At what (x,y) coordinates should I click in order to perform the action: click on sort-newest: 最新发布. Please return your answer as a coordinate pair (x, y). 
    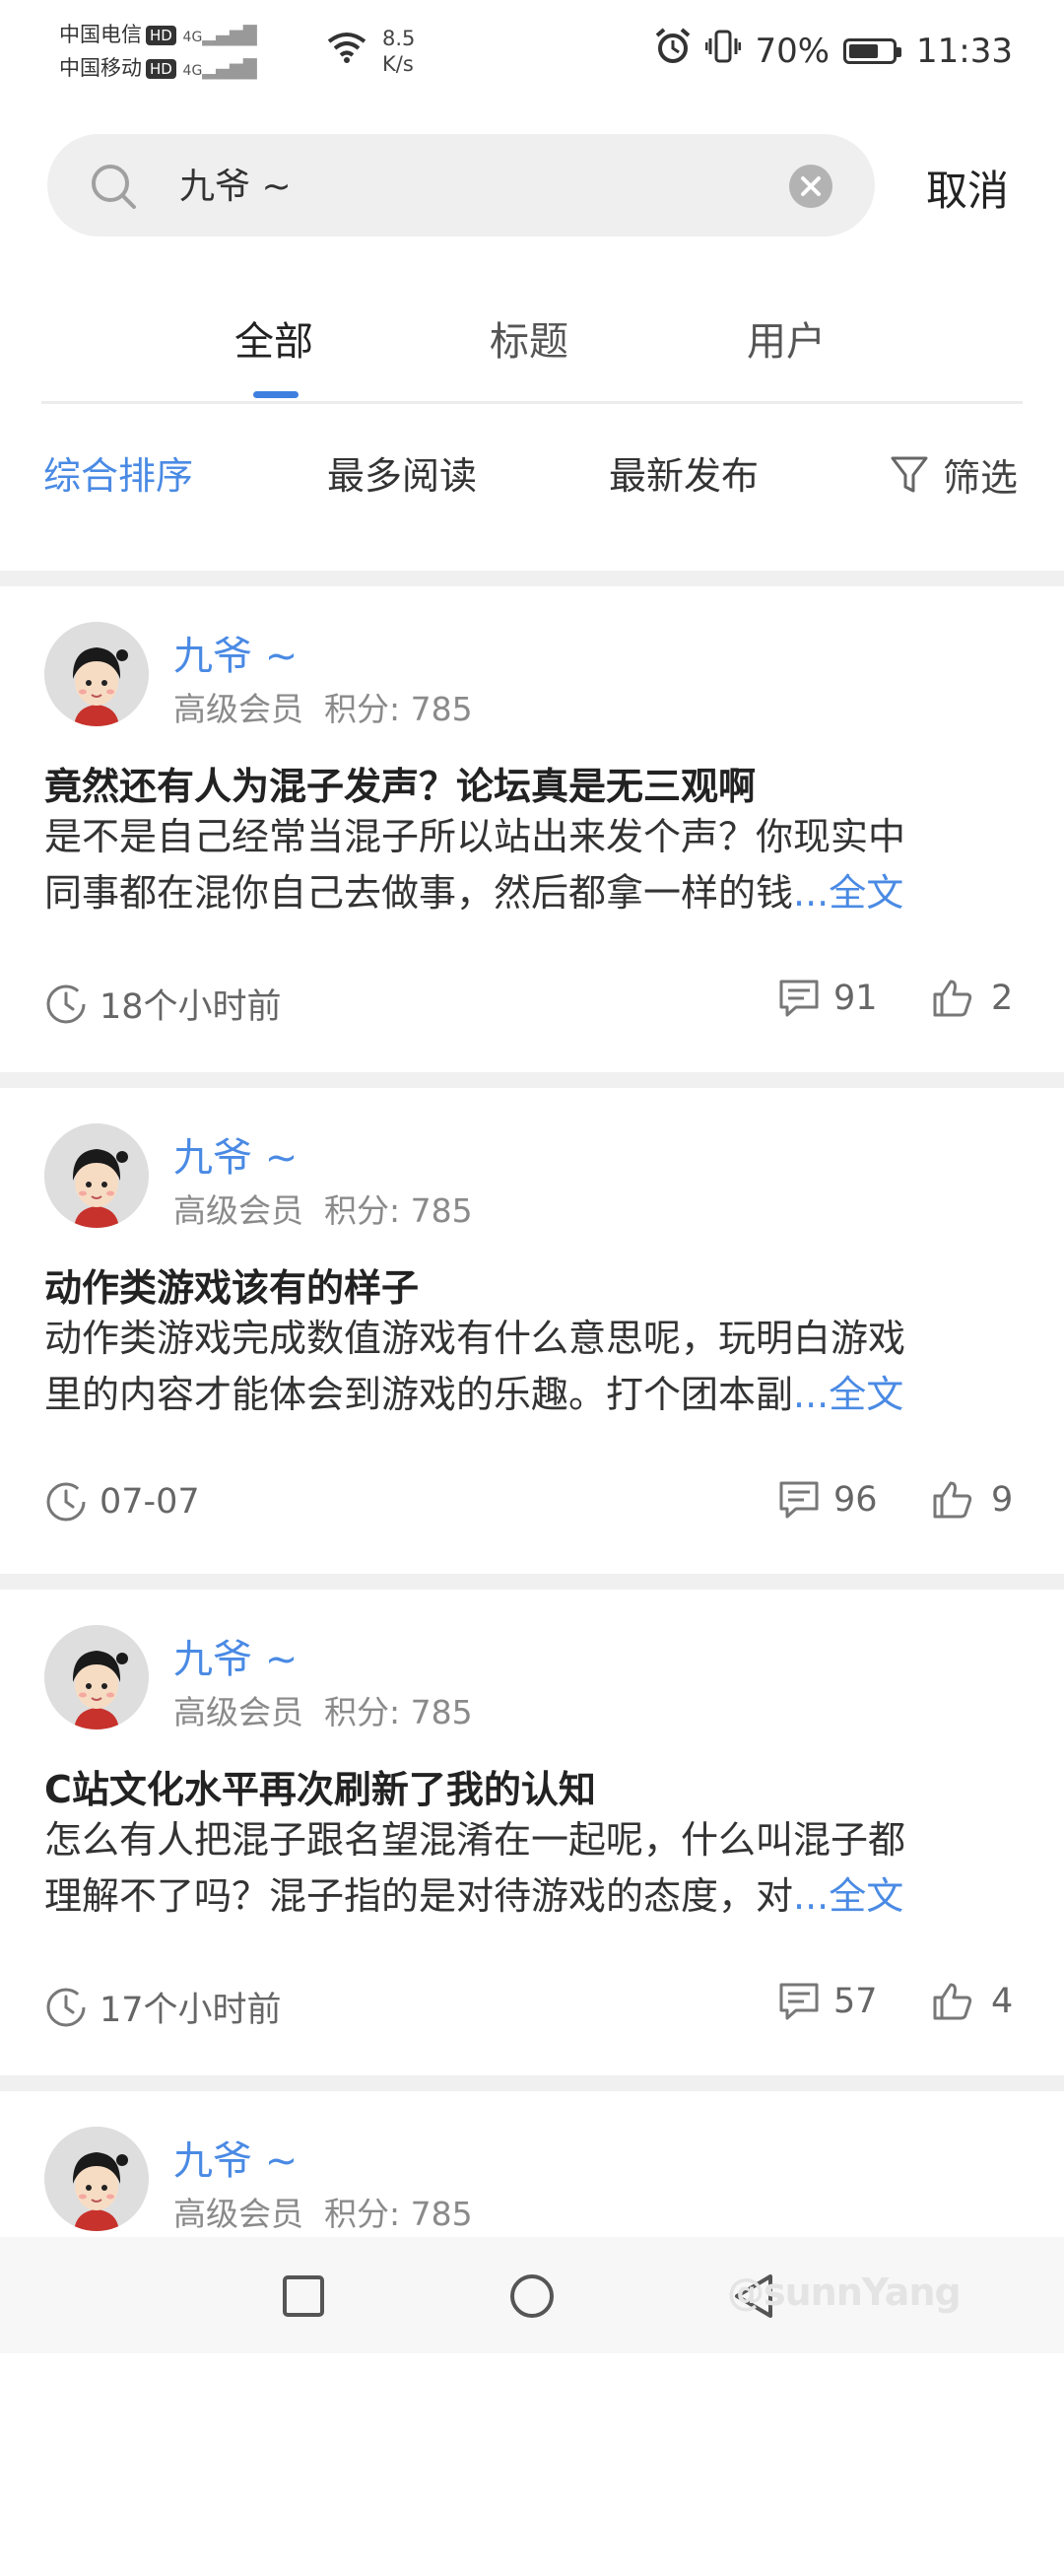
    Looking at the image, I should click on (684, 472).